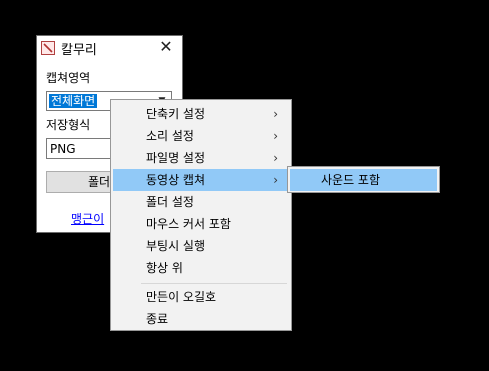 This screenshot has width=489, height=371. I want to click on menu-item-label: 소리 설정, so click(170, 136).